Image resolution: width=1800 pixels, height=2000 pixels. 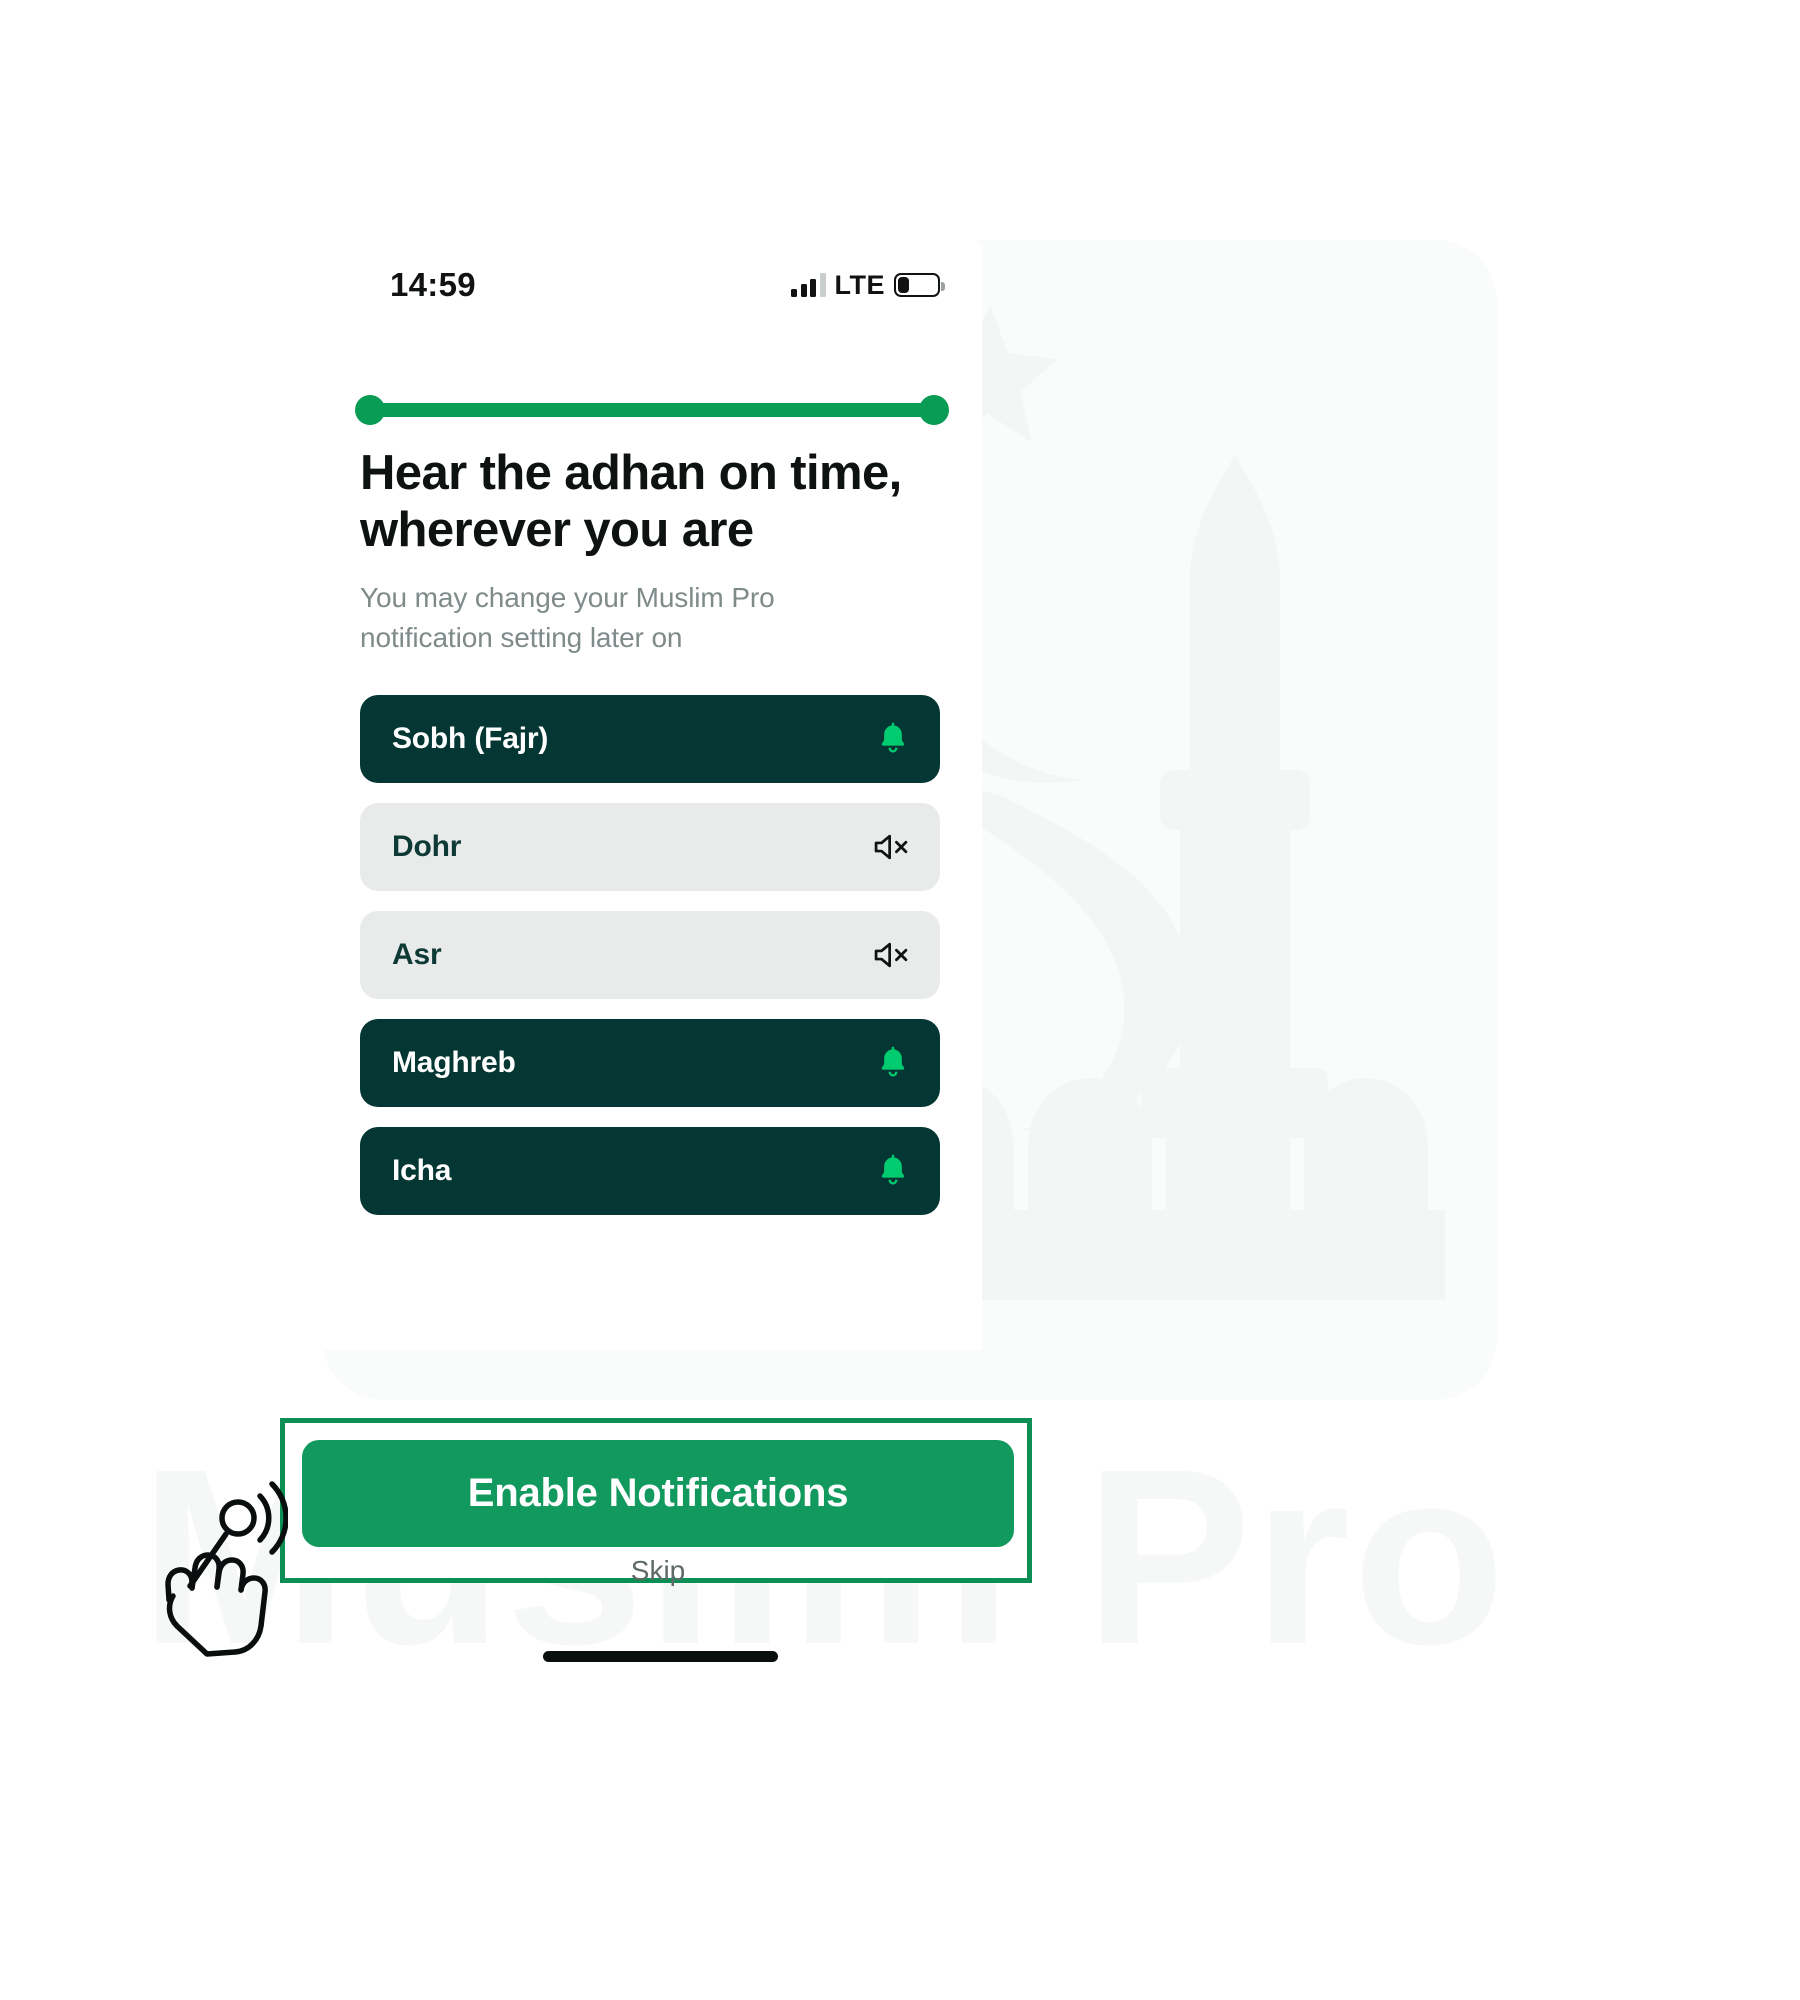 I want to click on prayer-row-dohr: Dohr, so click(x=650, y=847).